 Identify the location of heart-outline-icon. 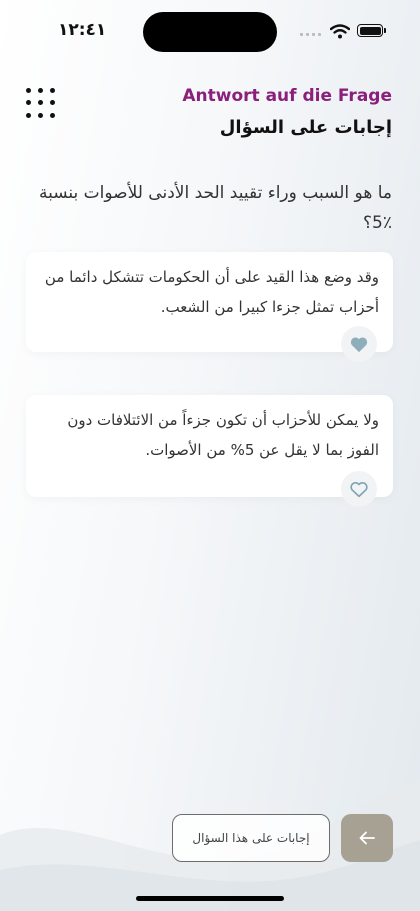
(359, 490).